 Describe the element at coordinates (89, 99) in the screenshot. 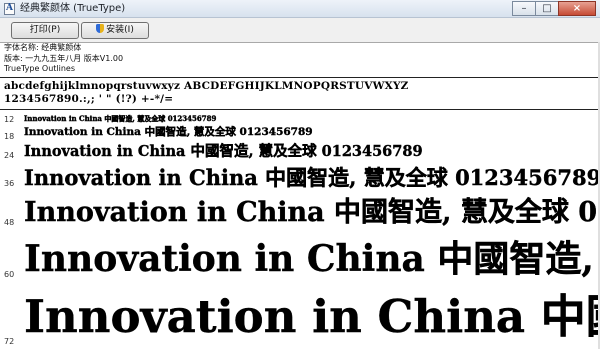

I see `charset-symbols: 1234567890.:,; ' " (!?) +-*/=` at that location.